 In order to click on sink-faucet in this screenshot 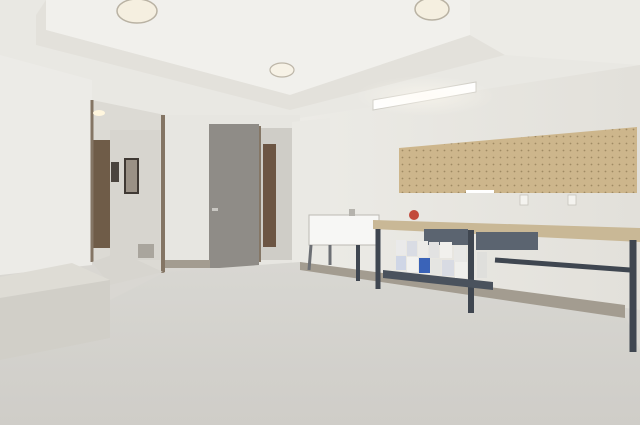, I will do `click(352, 212)`.